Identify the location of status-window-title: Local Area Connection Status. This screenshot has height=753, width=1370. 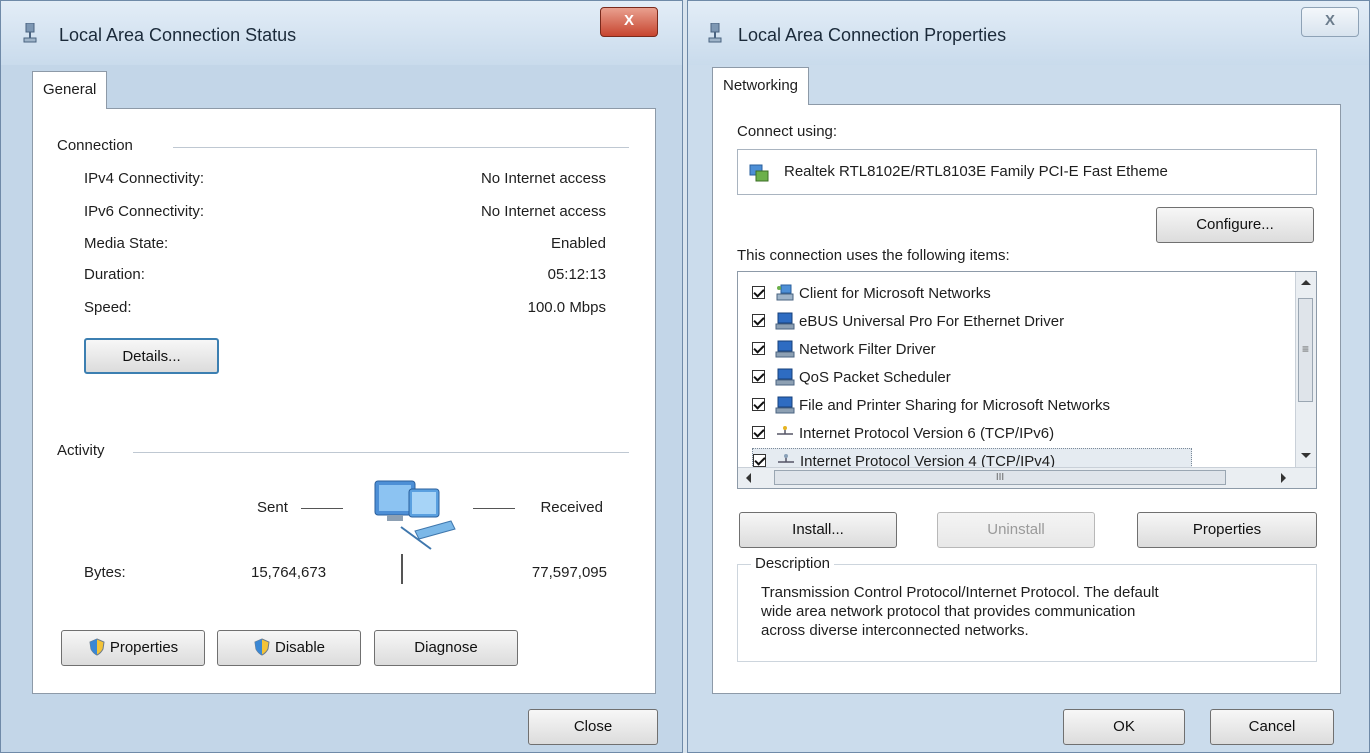
(178, 35).